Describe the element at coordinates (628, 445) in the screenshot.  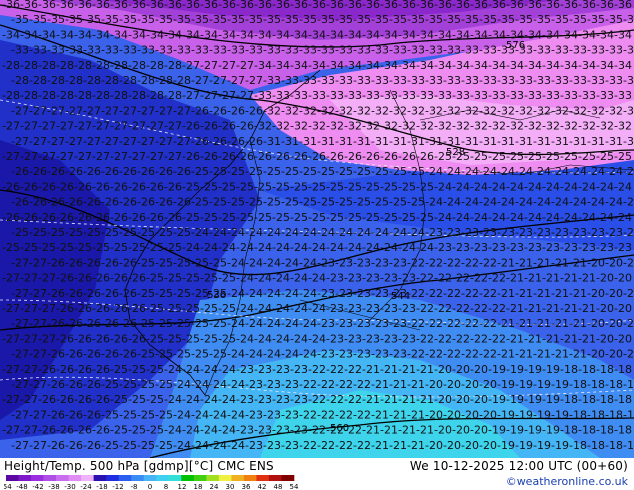
I see `temperature-value-label: -17` at that location.